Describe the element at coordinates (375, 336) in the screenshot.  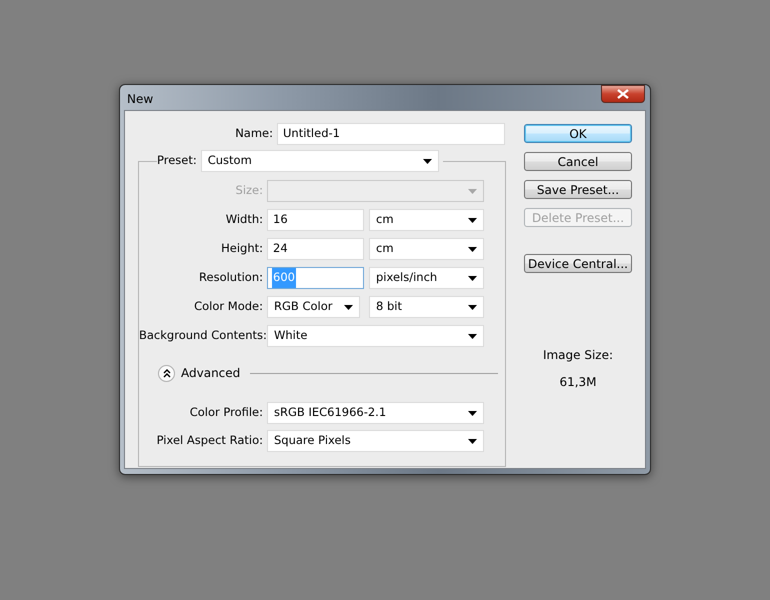
I see `dropdown: White` at that location.